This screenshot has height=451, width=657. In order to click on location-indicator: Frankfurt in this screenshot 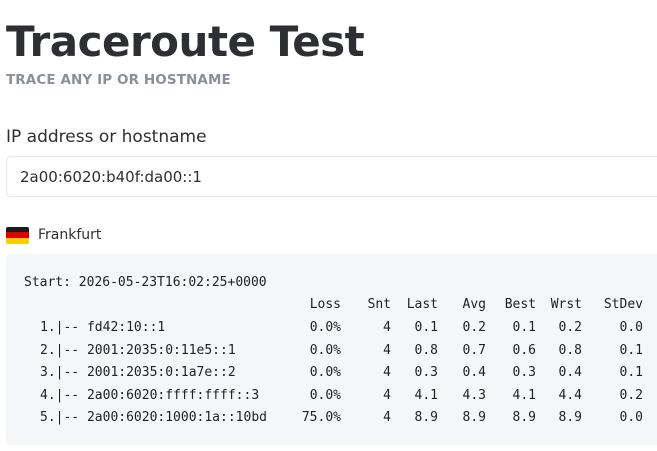, I will do `click(53, 235)`.